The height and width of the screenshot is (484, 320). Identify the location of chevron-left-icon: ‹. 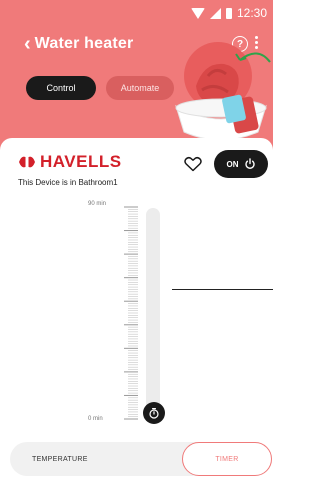
(27, 44).